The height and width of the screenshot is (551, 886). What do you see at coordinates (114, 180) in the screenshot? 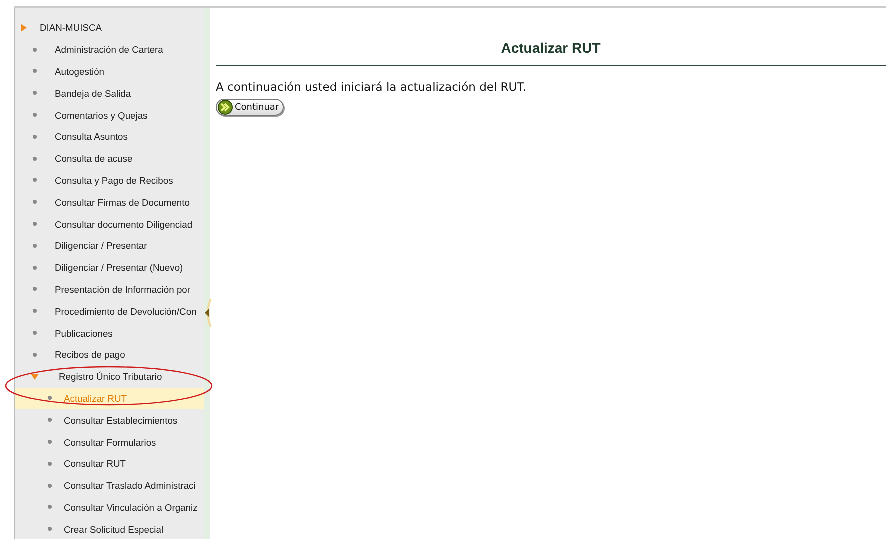
I see `menu-item: Consulta y Pago de Recibos` at bounding box center [114, 180].